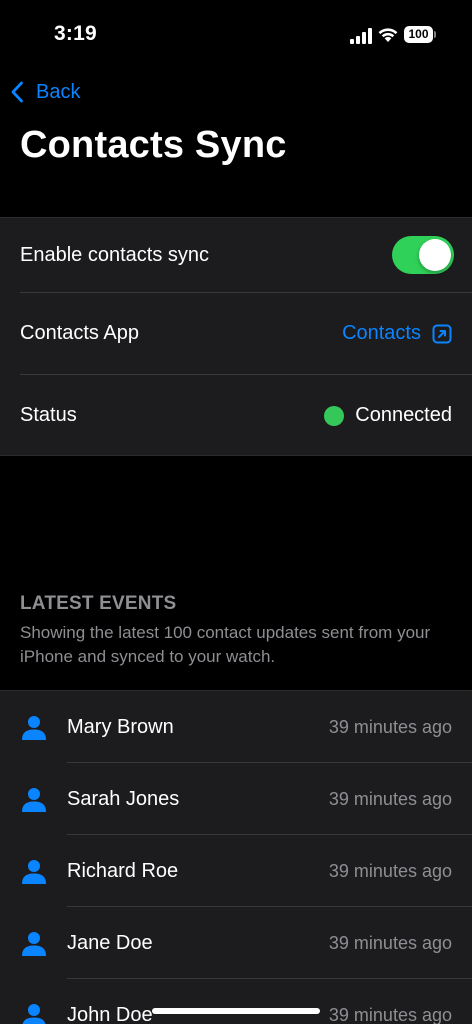  I want to click on toggle-knob, so click(435, 255).